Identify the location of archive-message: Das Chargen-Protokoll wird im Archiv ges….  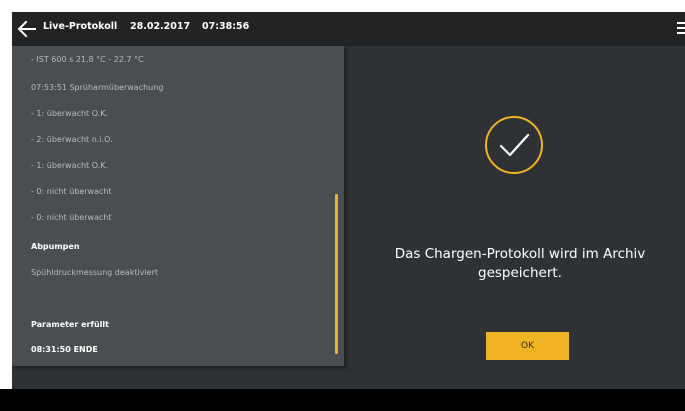
(520, 264).